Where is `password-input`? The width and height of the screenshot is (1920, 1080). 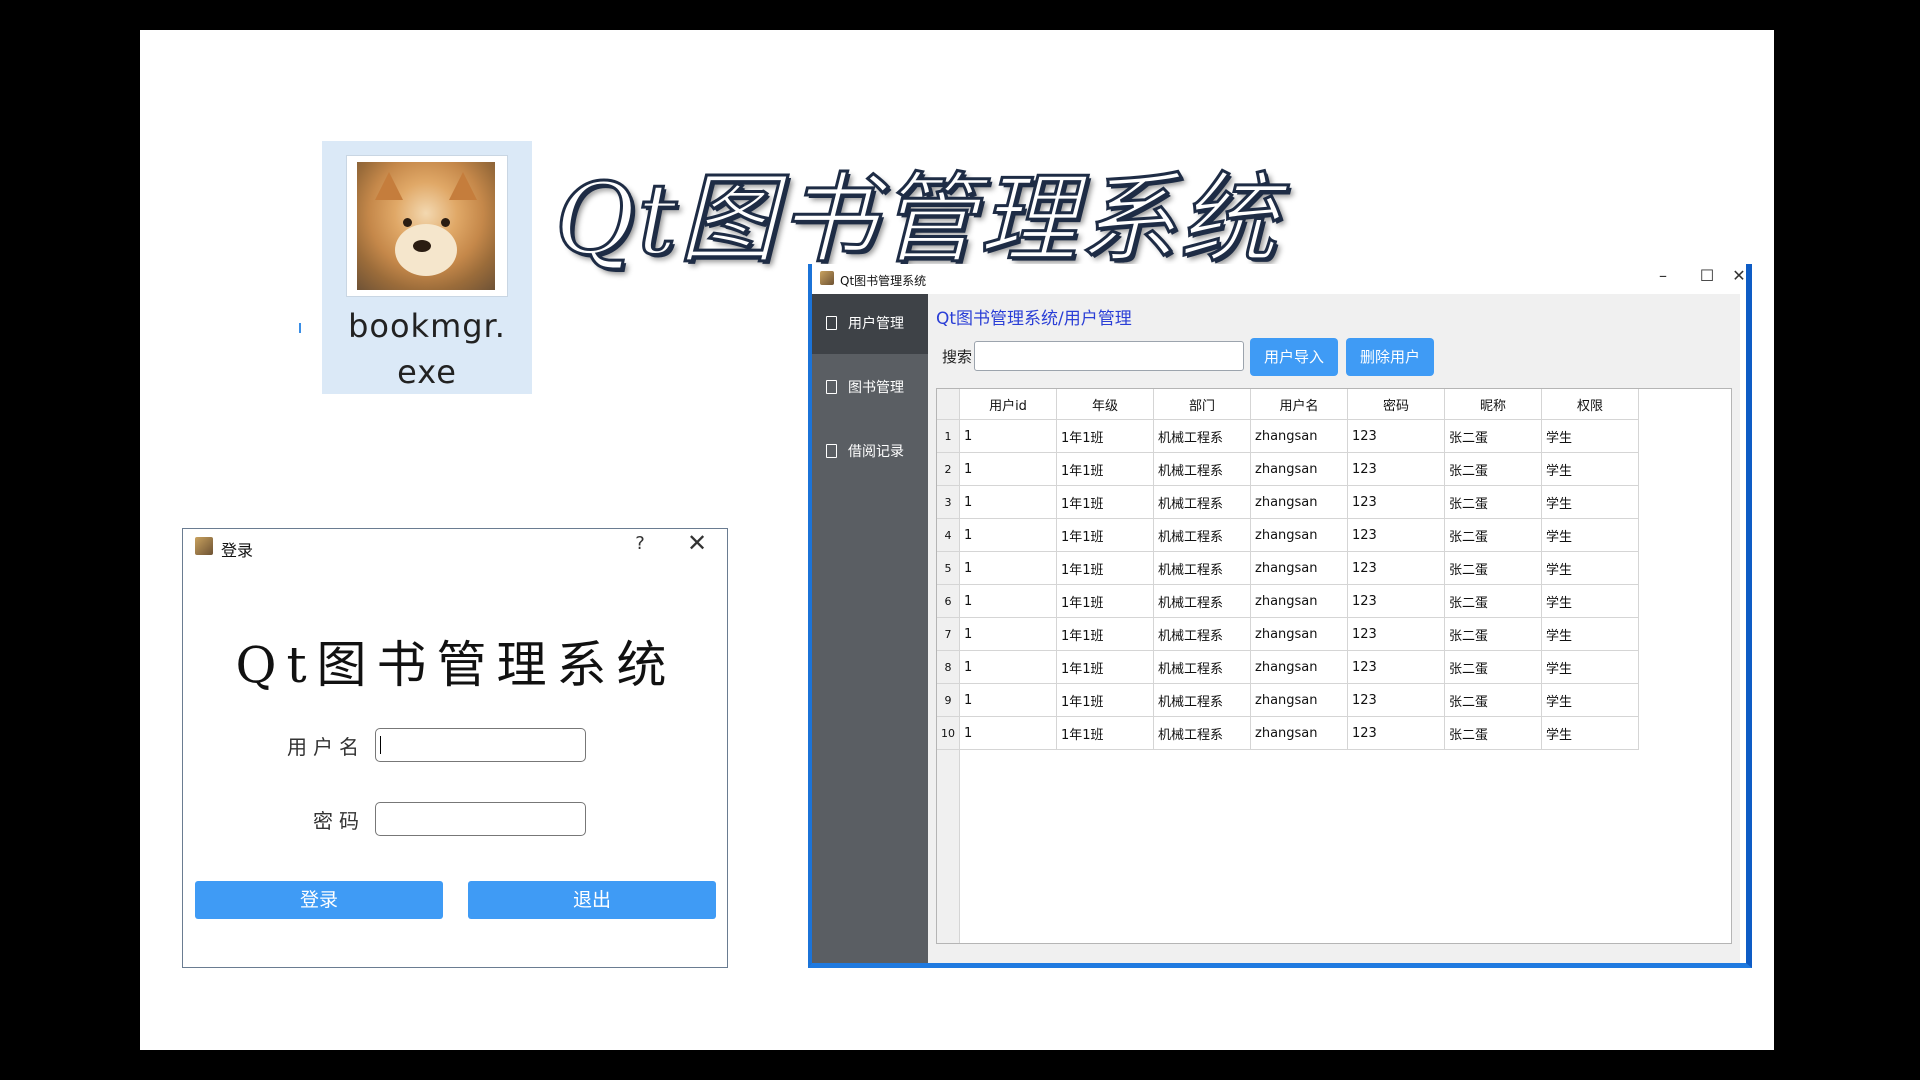
password-input is located at coordinates (480, 819).